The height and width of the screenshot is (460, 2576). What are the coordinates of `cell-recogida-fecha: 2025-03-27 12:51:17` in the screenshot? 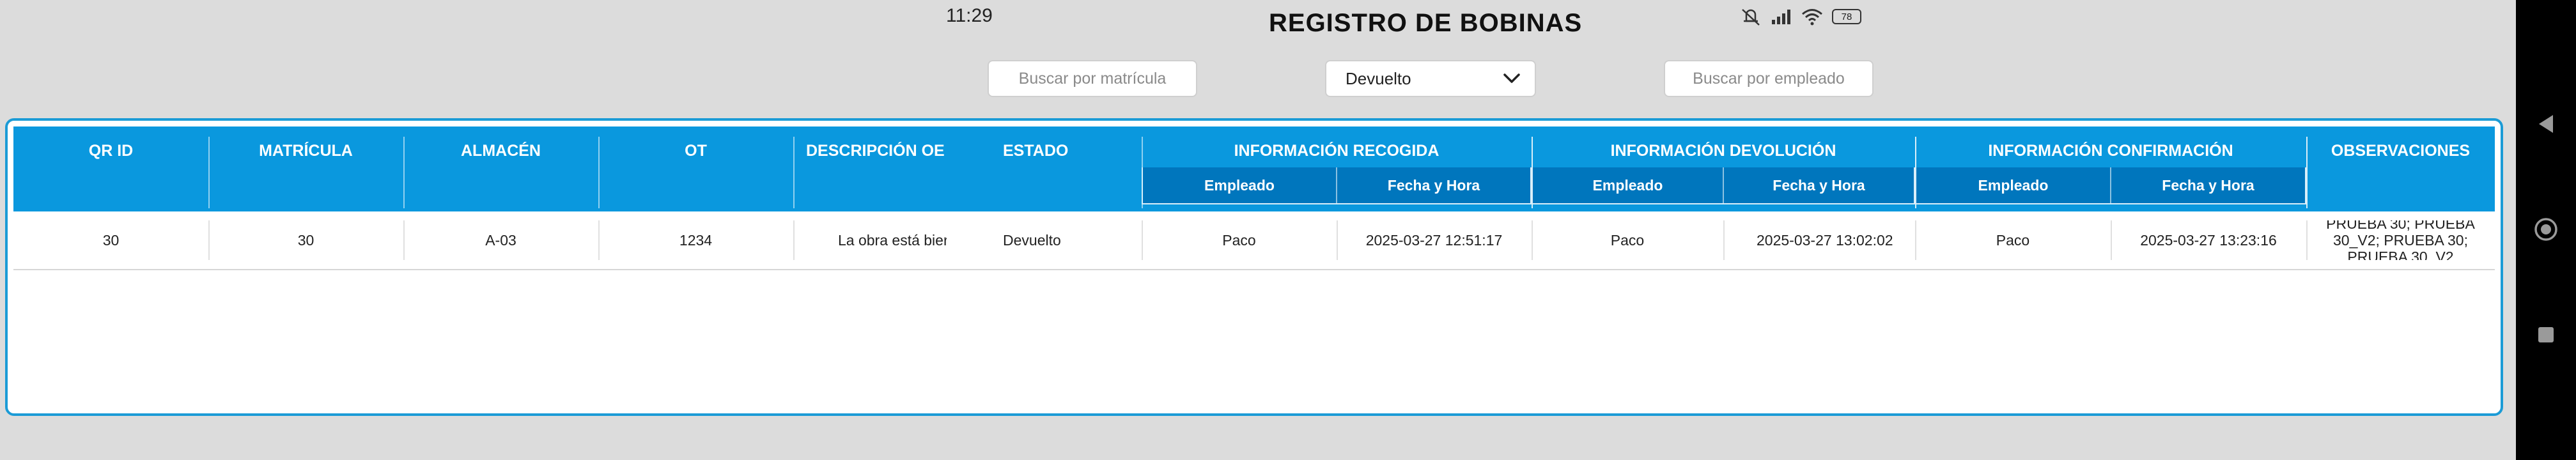 It's located at (1434, 240).